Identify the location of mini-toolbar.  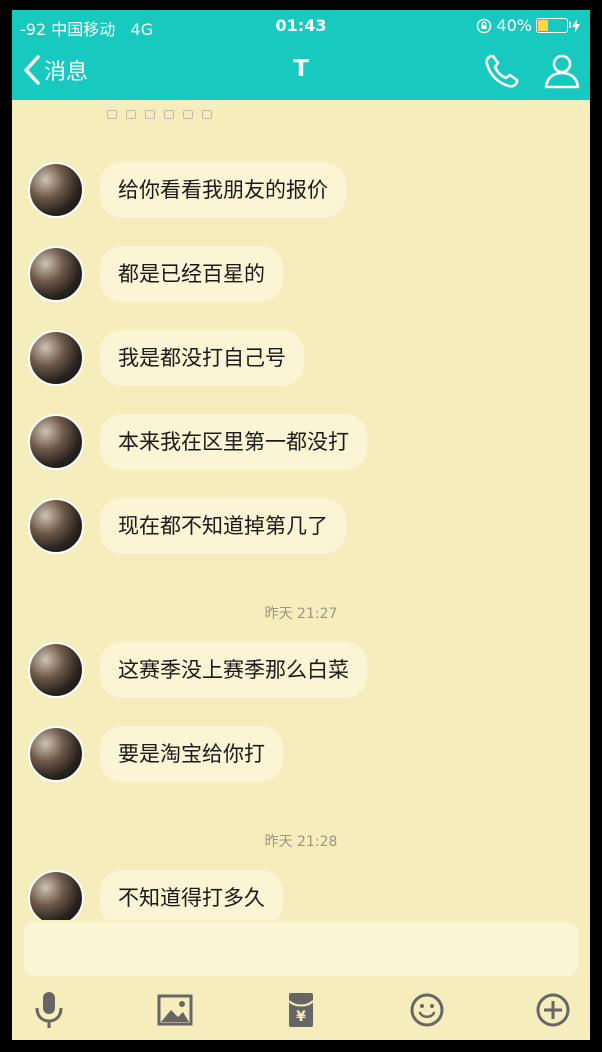
(159, 114).